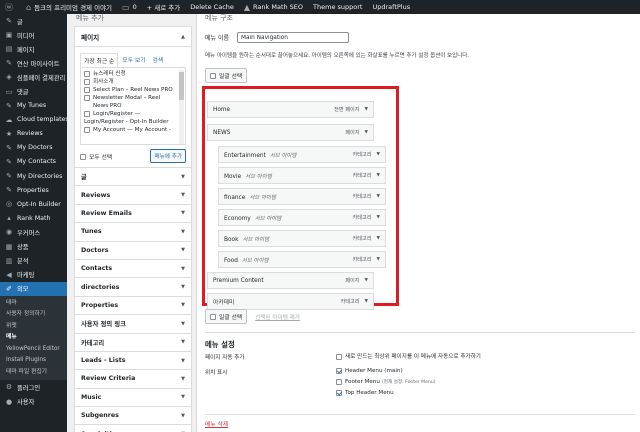 The image size is (640, 432). Describe the element at coordinates (133, 379) in the screenshot. I see `accordion-section-header: Review Criteria ▼` at that location.